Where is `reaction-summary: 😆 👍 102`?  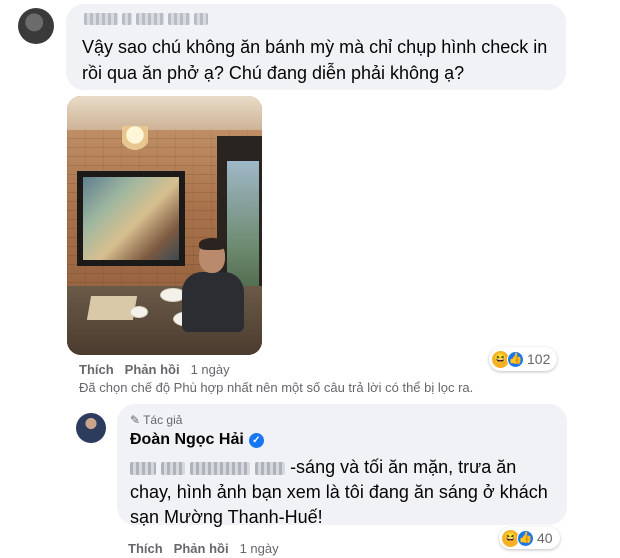 reaction-summary: 😆 👍 102 is located at coordinates (523, 359).